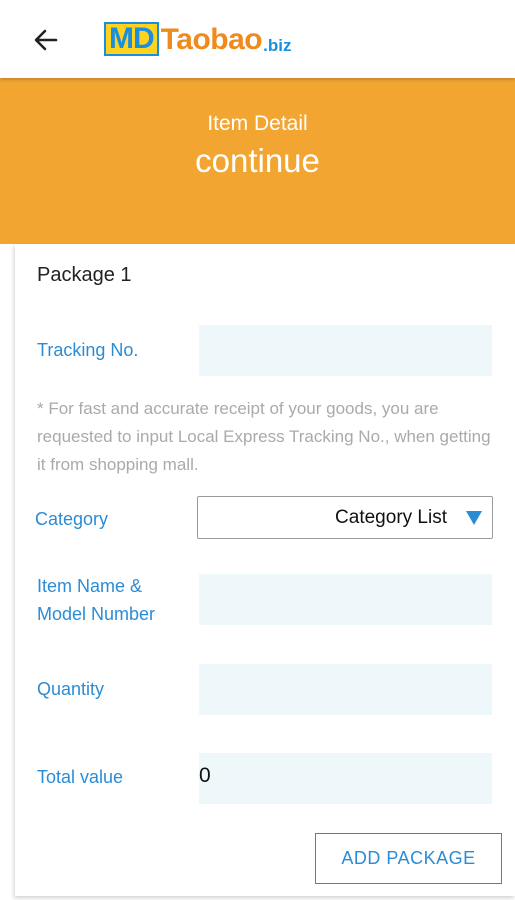 Image resolution: width=515 pixels, height=900 pixels. I want to click on logo: MD Taobao .biz, so click(197, 38).